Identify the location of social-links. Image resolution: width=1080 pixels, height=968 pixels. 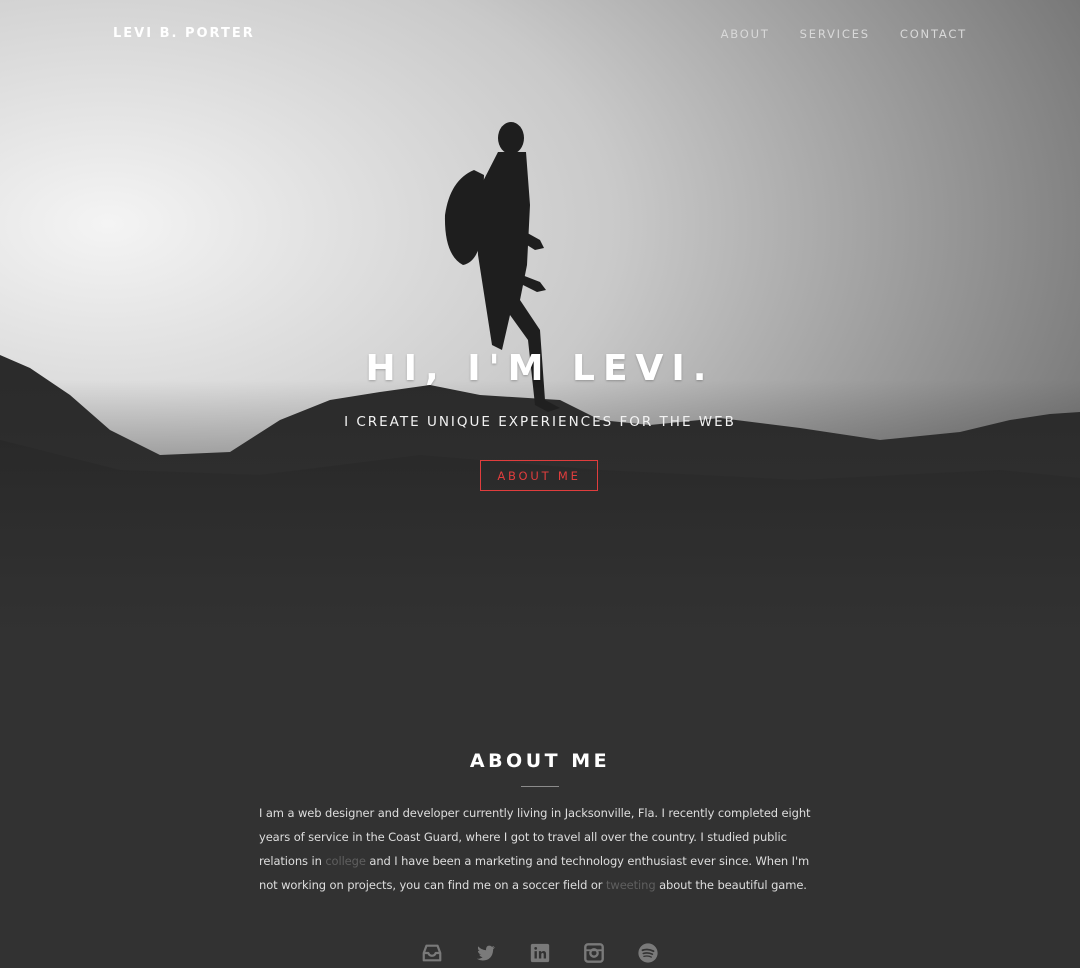
(540, 953).